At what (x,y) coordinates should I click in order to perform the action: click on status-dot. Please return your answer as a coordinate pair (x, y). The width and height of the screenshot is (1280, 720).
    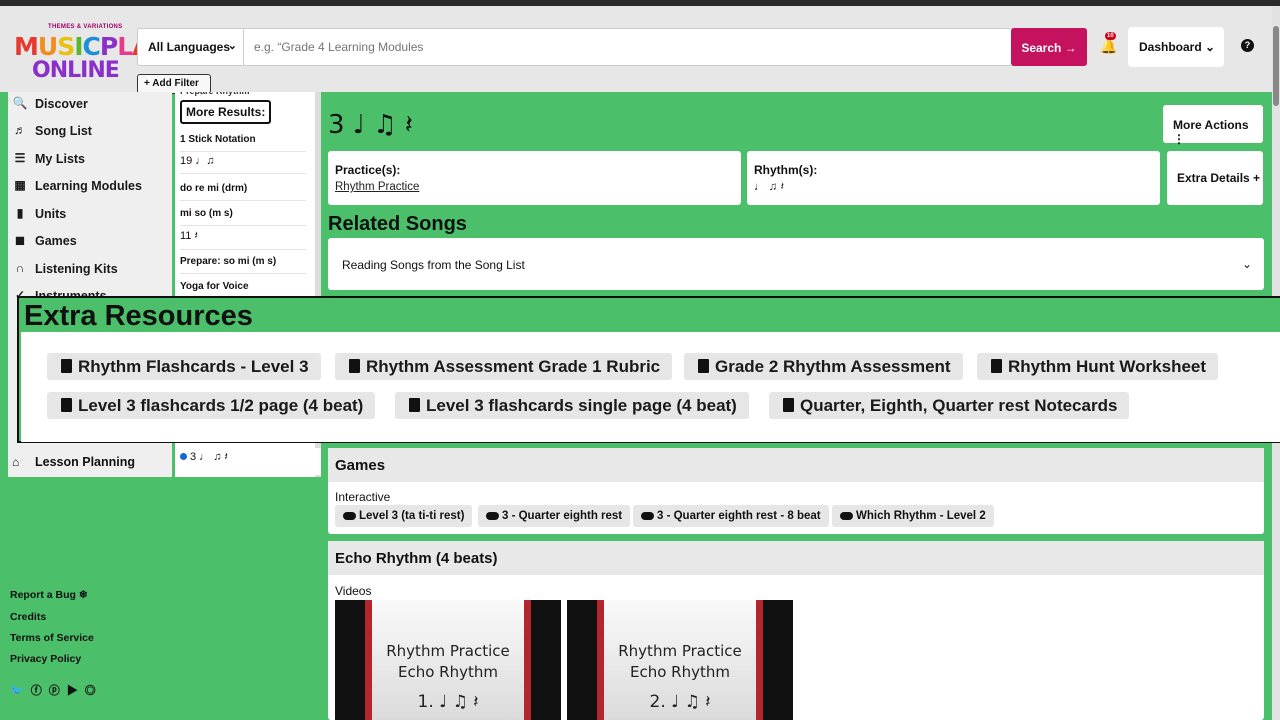
    Looking at the image, I should click on (183, 456).